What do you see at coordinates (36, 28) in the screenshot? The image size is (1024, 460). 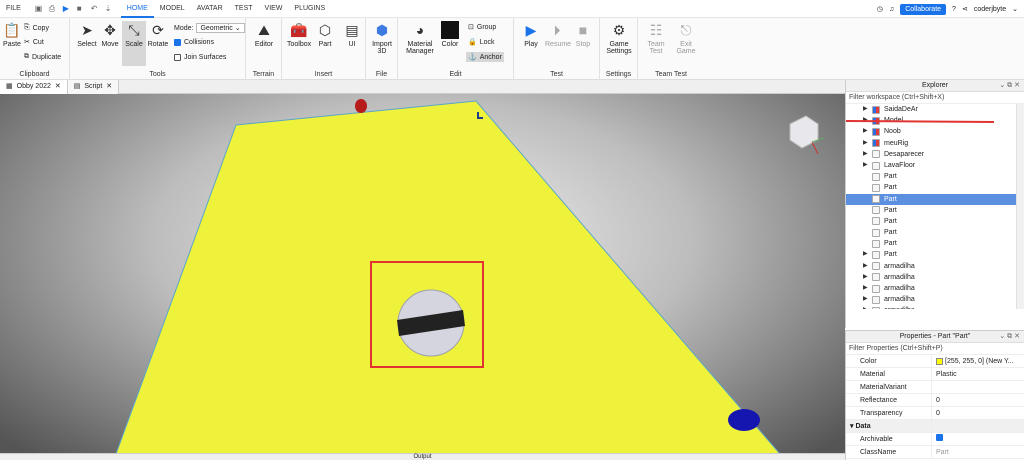 I see `copy-button: ⎘ Copy` at bounding box center [36, 28].